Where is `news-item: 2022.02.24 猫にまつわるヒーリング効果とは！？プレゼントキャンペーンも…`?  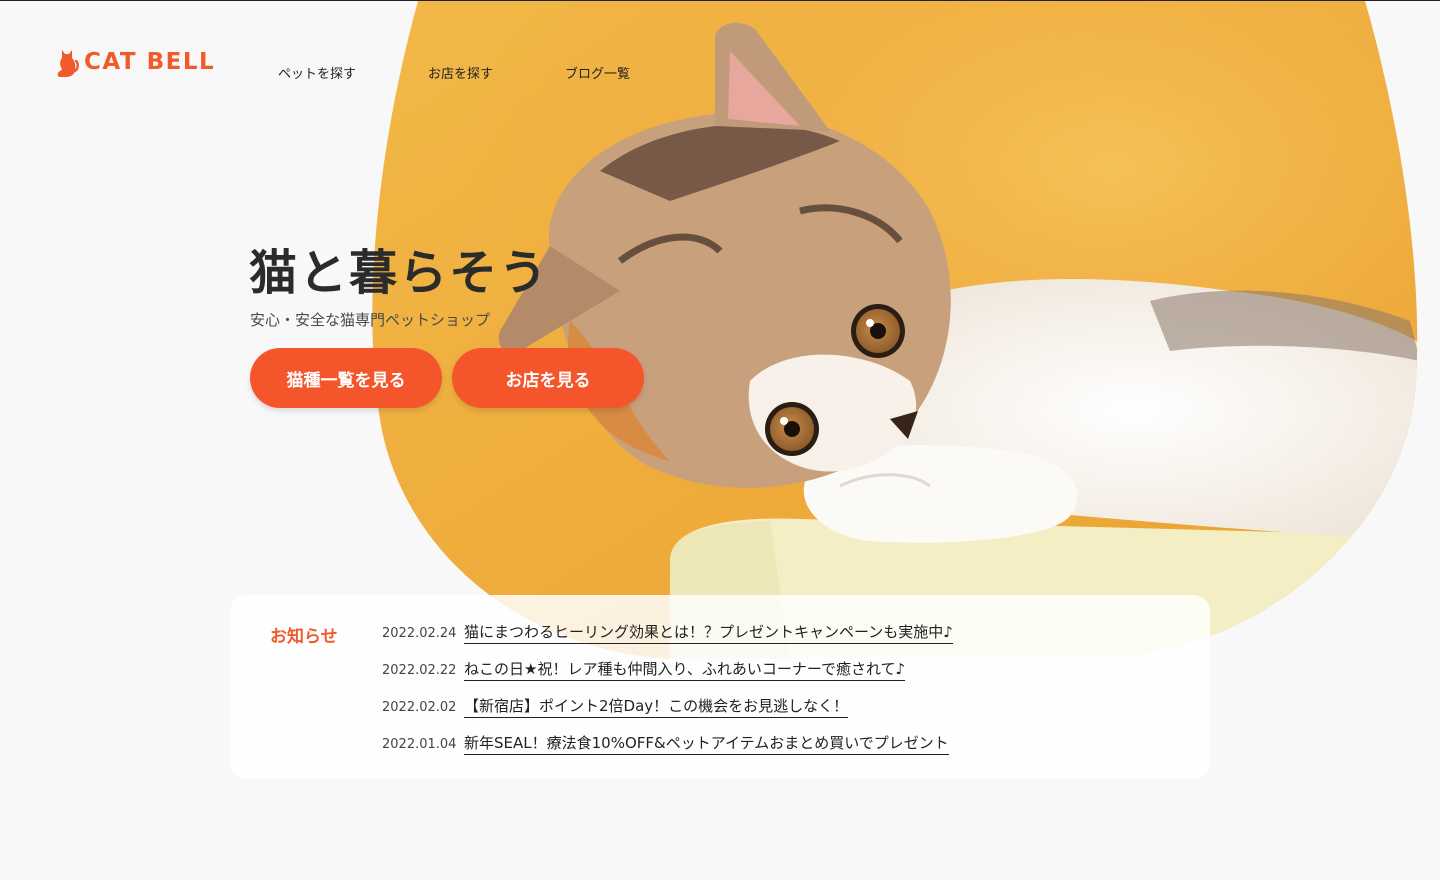 news-item: 2022.02.24 猫にまつわるヒーリング効果とは！？プレゼントキャンペーンも… is located at coordinates (667, 639).